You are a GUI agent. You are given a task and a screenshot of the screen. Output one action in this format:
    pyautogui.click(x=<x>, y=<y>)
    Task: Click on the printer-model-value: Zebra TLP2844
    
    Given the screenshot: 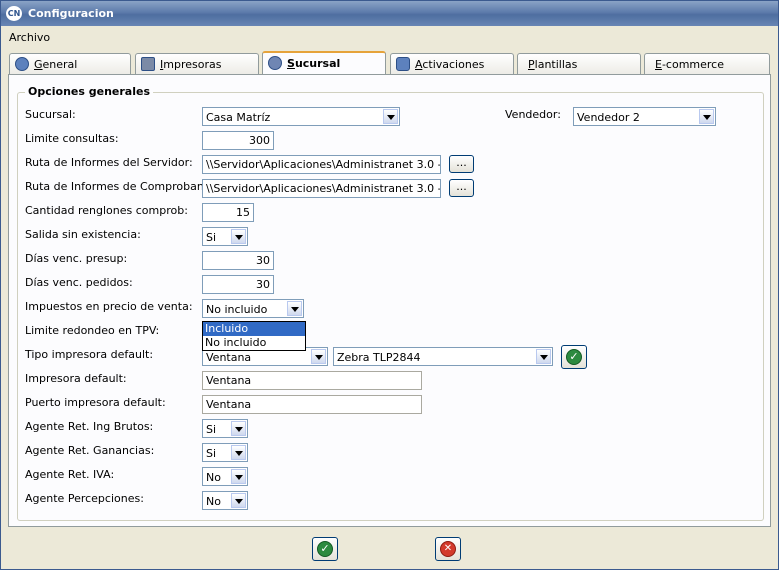 What is the action you would take?
    pyautogui.click(x=379, y=357)
    